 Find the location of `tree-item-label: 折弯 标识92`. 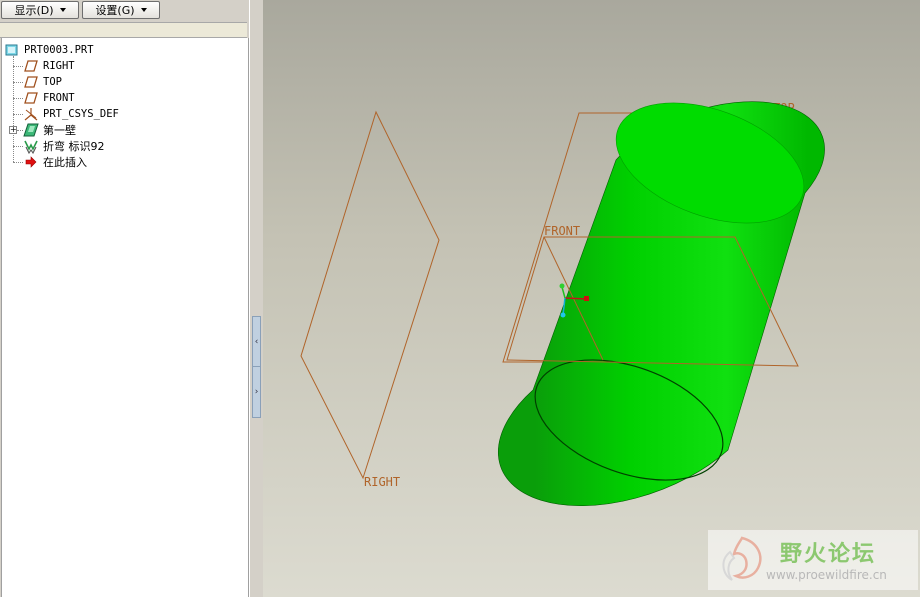

tree-item-label: 折弯 标识92 is located at coordinates (74, 146).